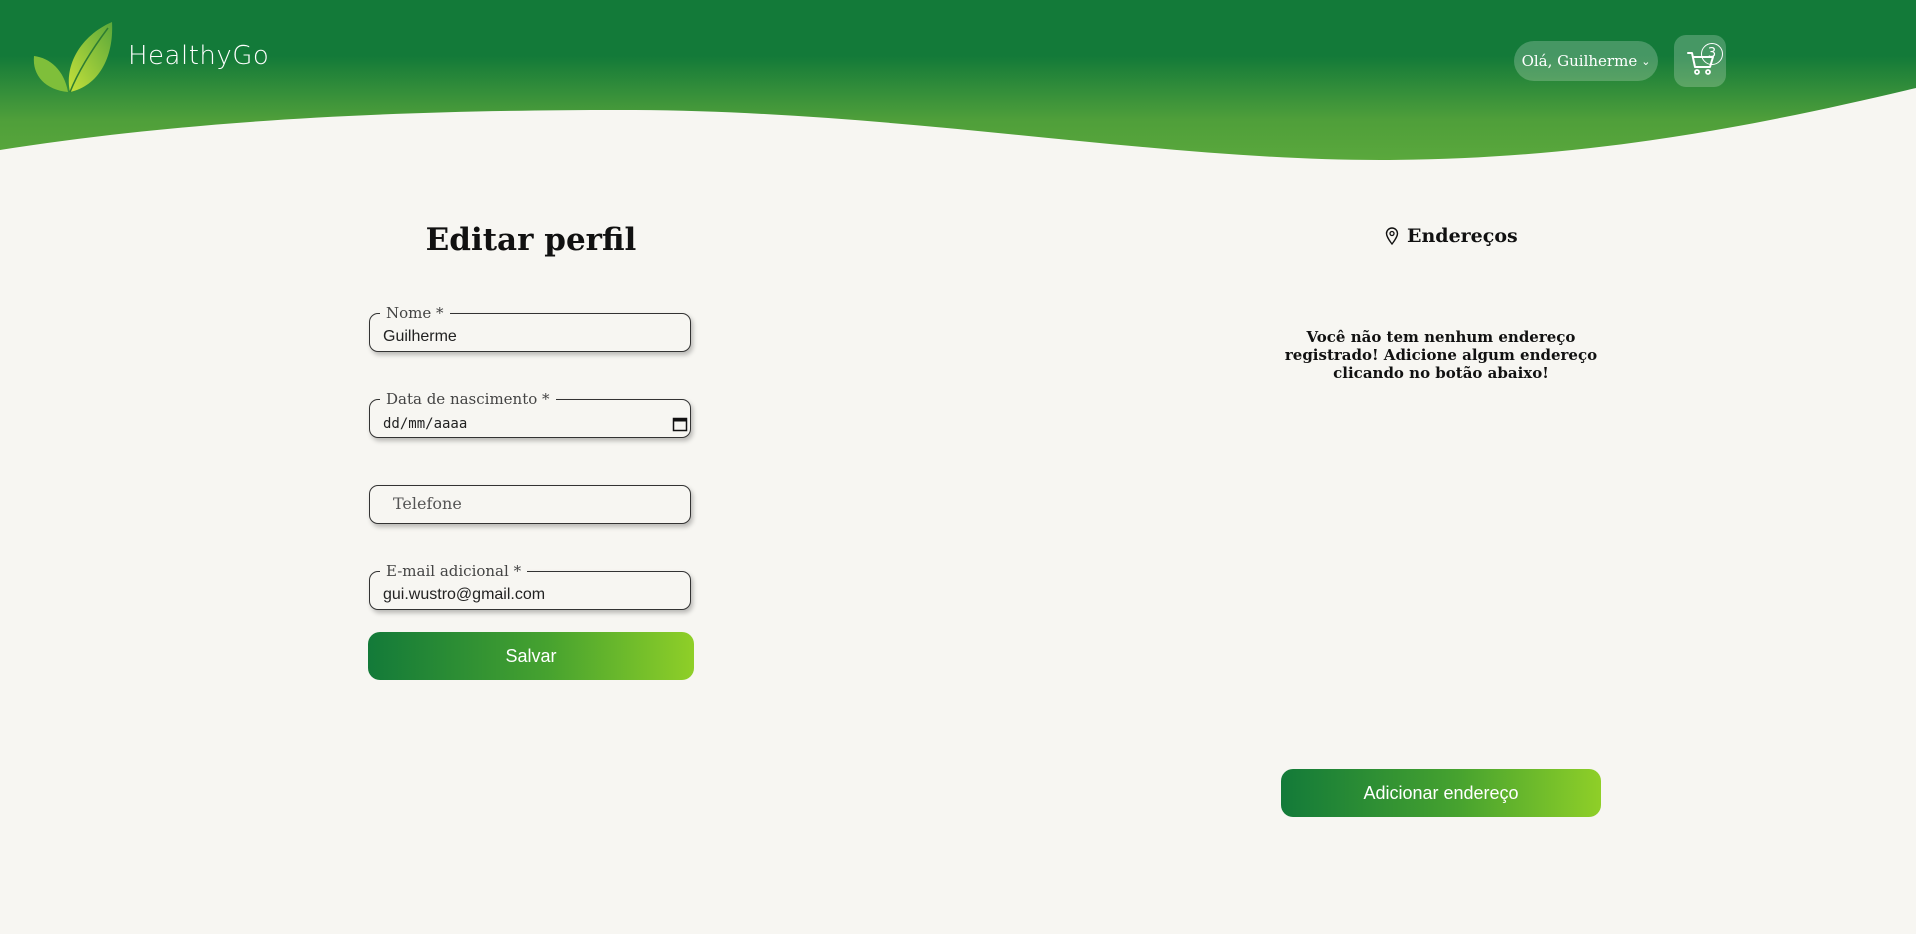 The image size is (1916, 934). Describe the element at coordinates (680, 424) in the screenshot. I see `calendar-icon` at that location.